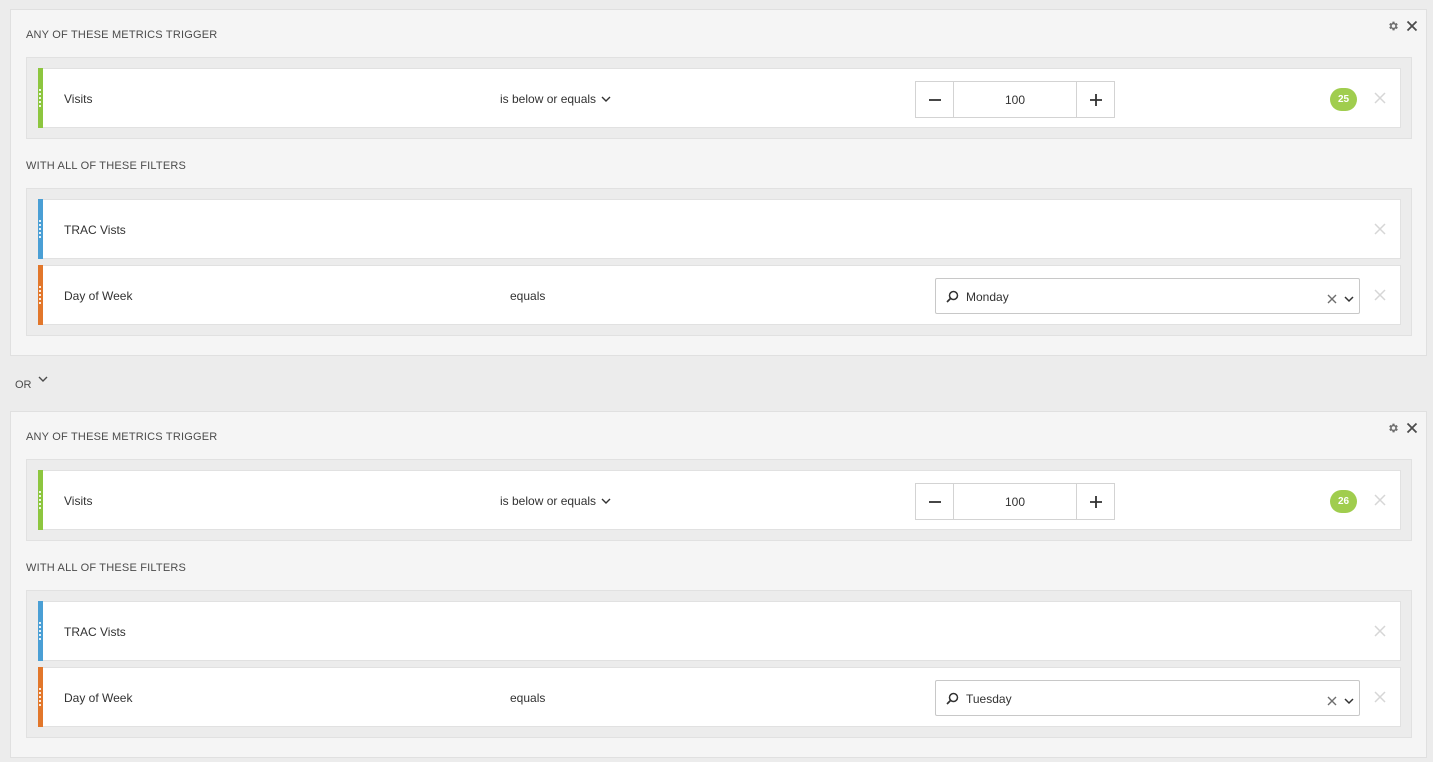  What do you see at coordinates (987, 297) in the screenshot?
I see `combobox-value: Monday` at bounding box center [987, 297].